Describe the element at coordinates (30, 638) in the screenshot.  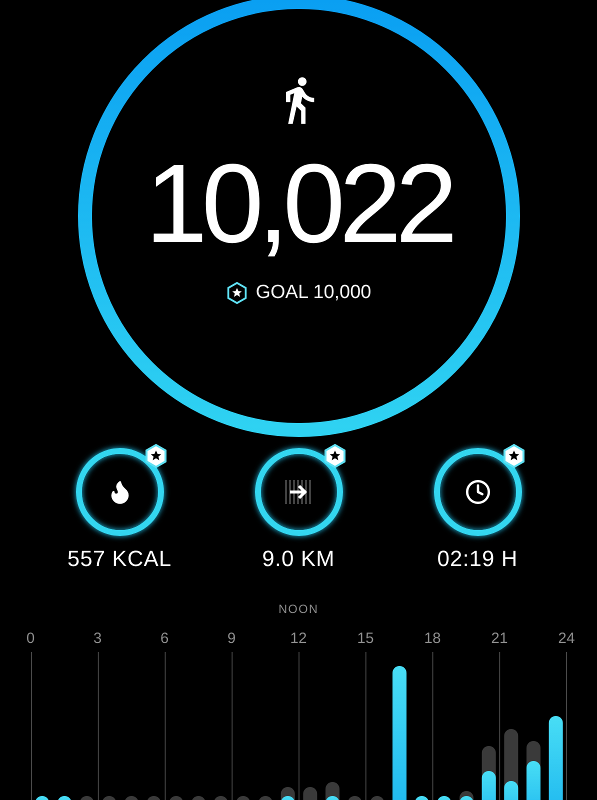
I see `hour-label: 0` at that location.